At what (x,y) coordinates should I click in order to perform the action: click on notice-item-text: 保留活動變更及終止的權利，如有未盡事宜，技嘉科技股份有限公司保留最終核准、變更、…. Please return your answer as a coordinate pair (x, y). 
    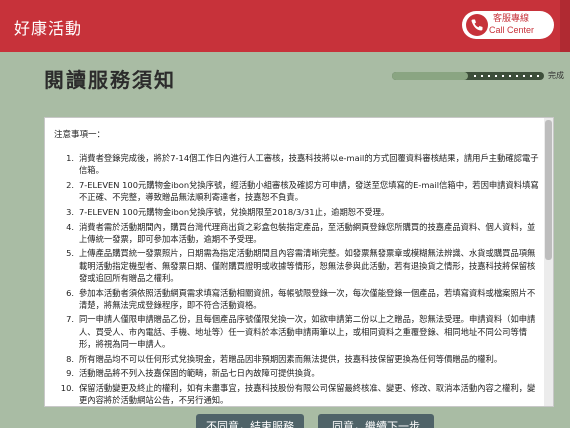
    Looking at the image, I should click on (307, 394).